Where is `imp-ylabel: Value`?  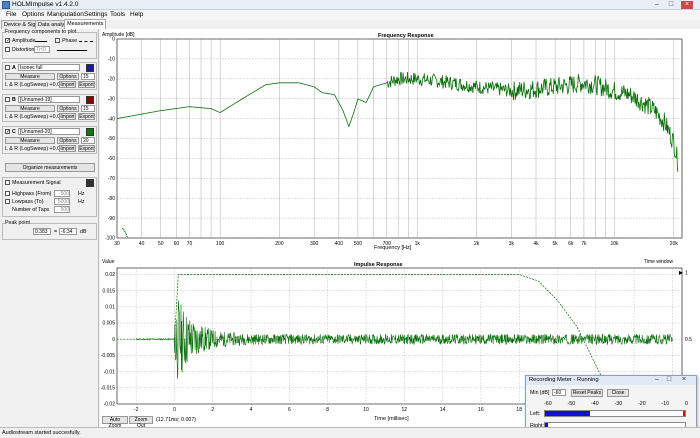
imp-ylabel: Value is located at coordinates (108, 262).